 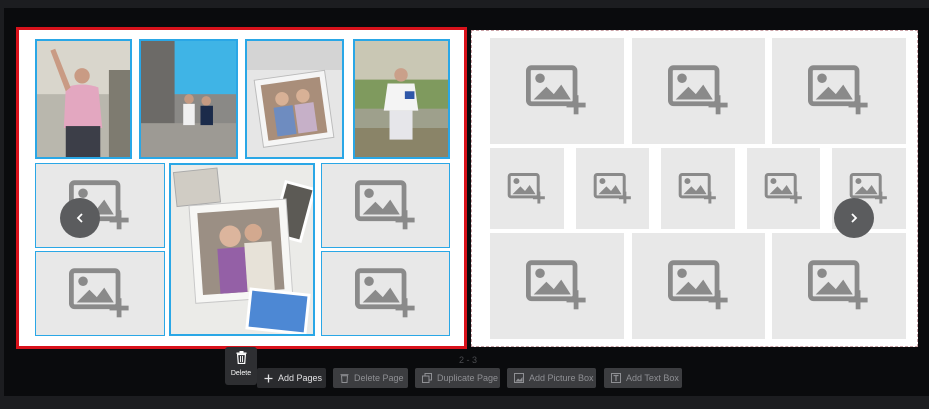 What do you see at coordinates (241, 366) in the screenshot?
I see `delete-frame-button: Delete` at bounding box center [241, 366].